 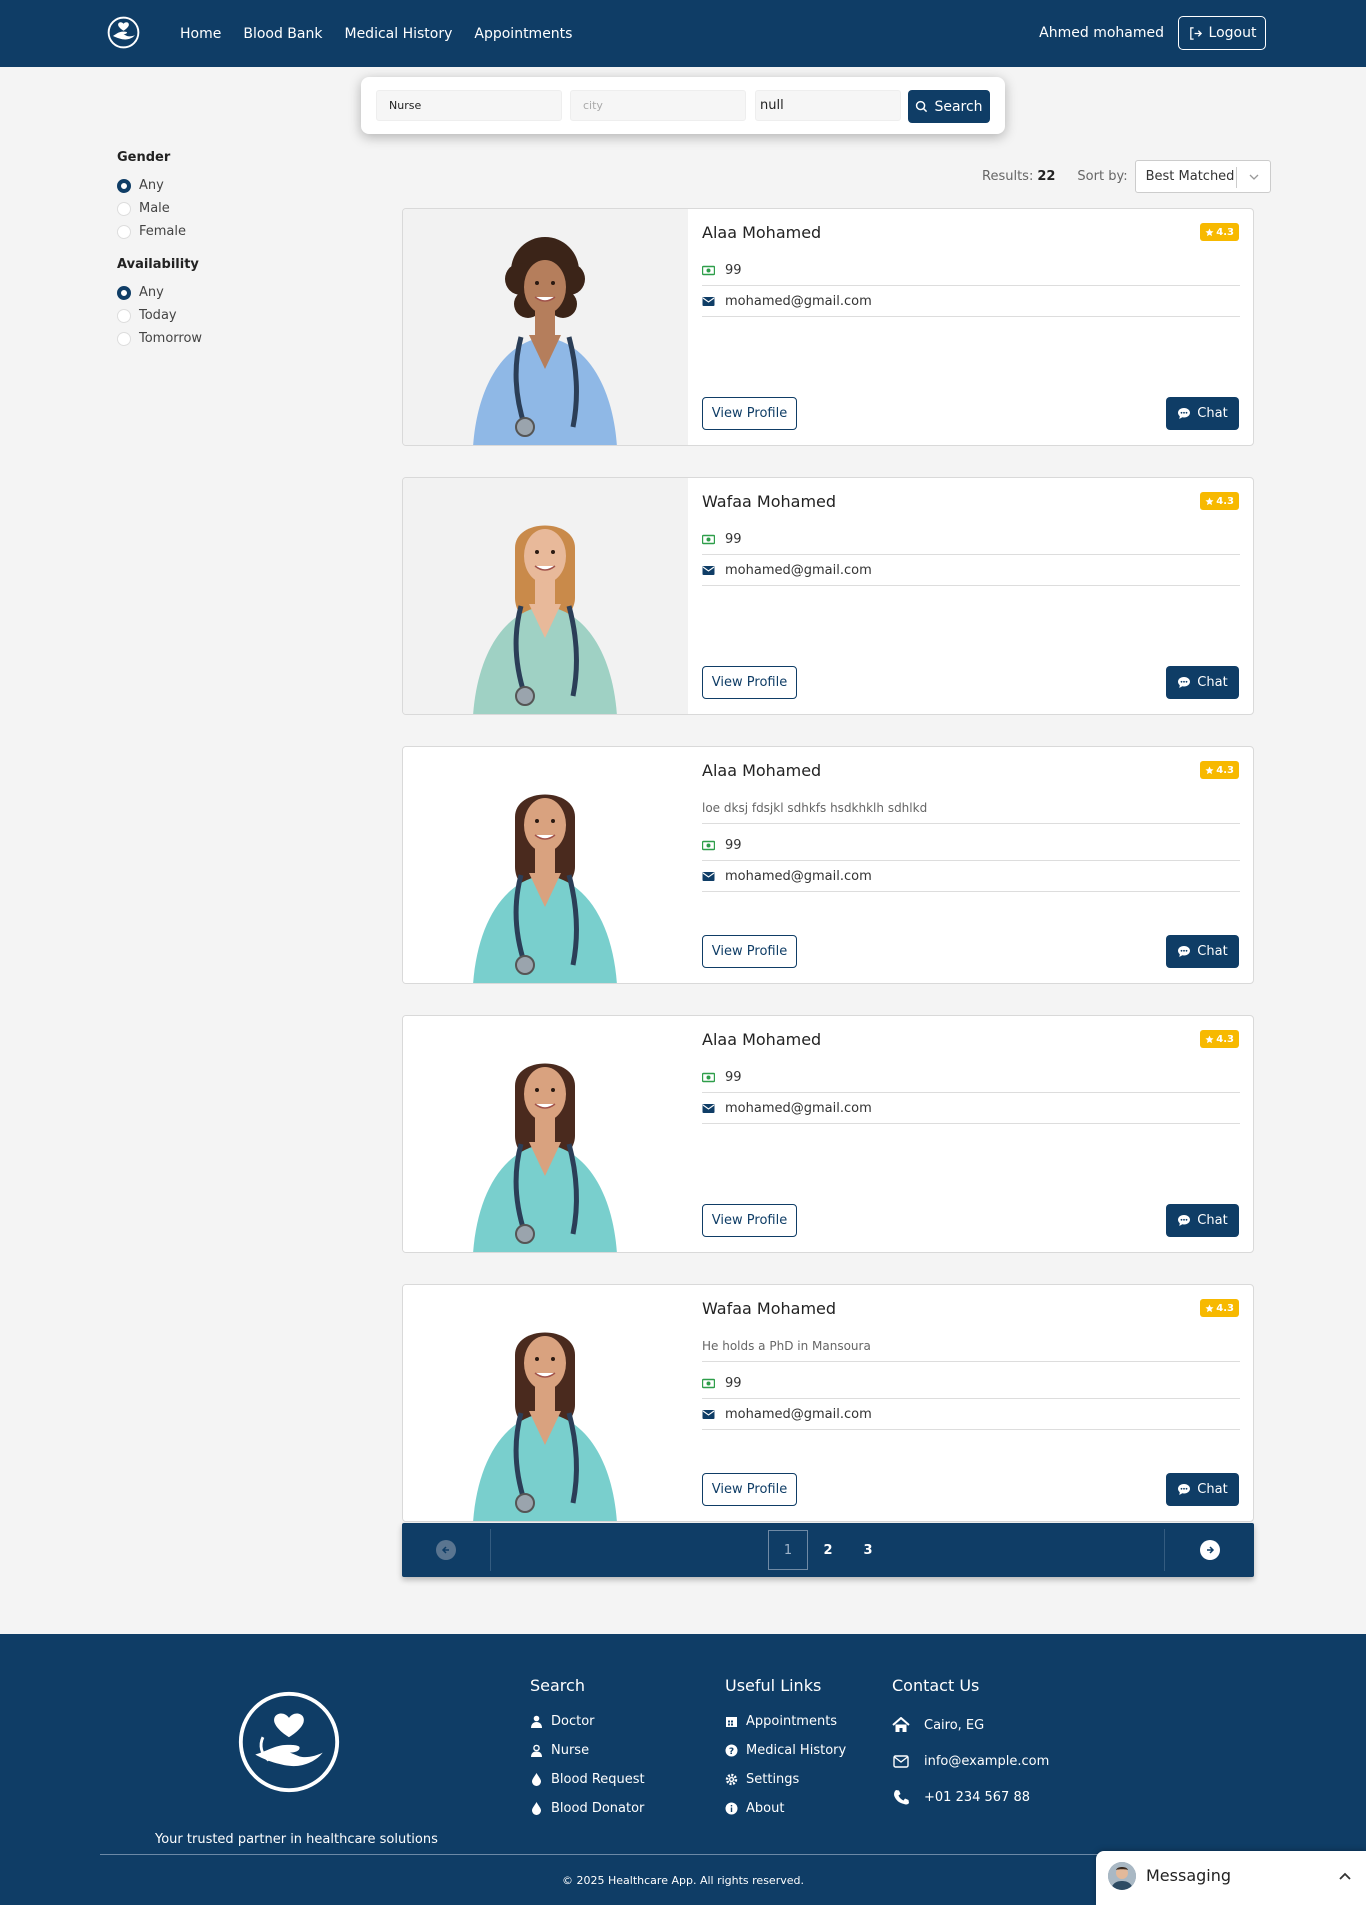 I want to click on next-page-button, so click(x=1210, y=1550).